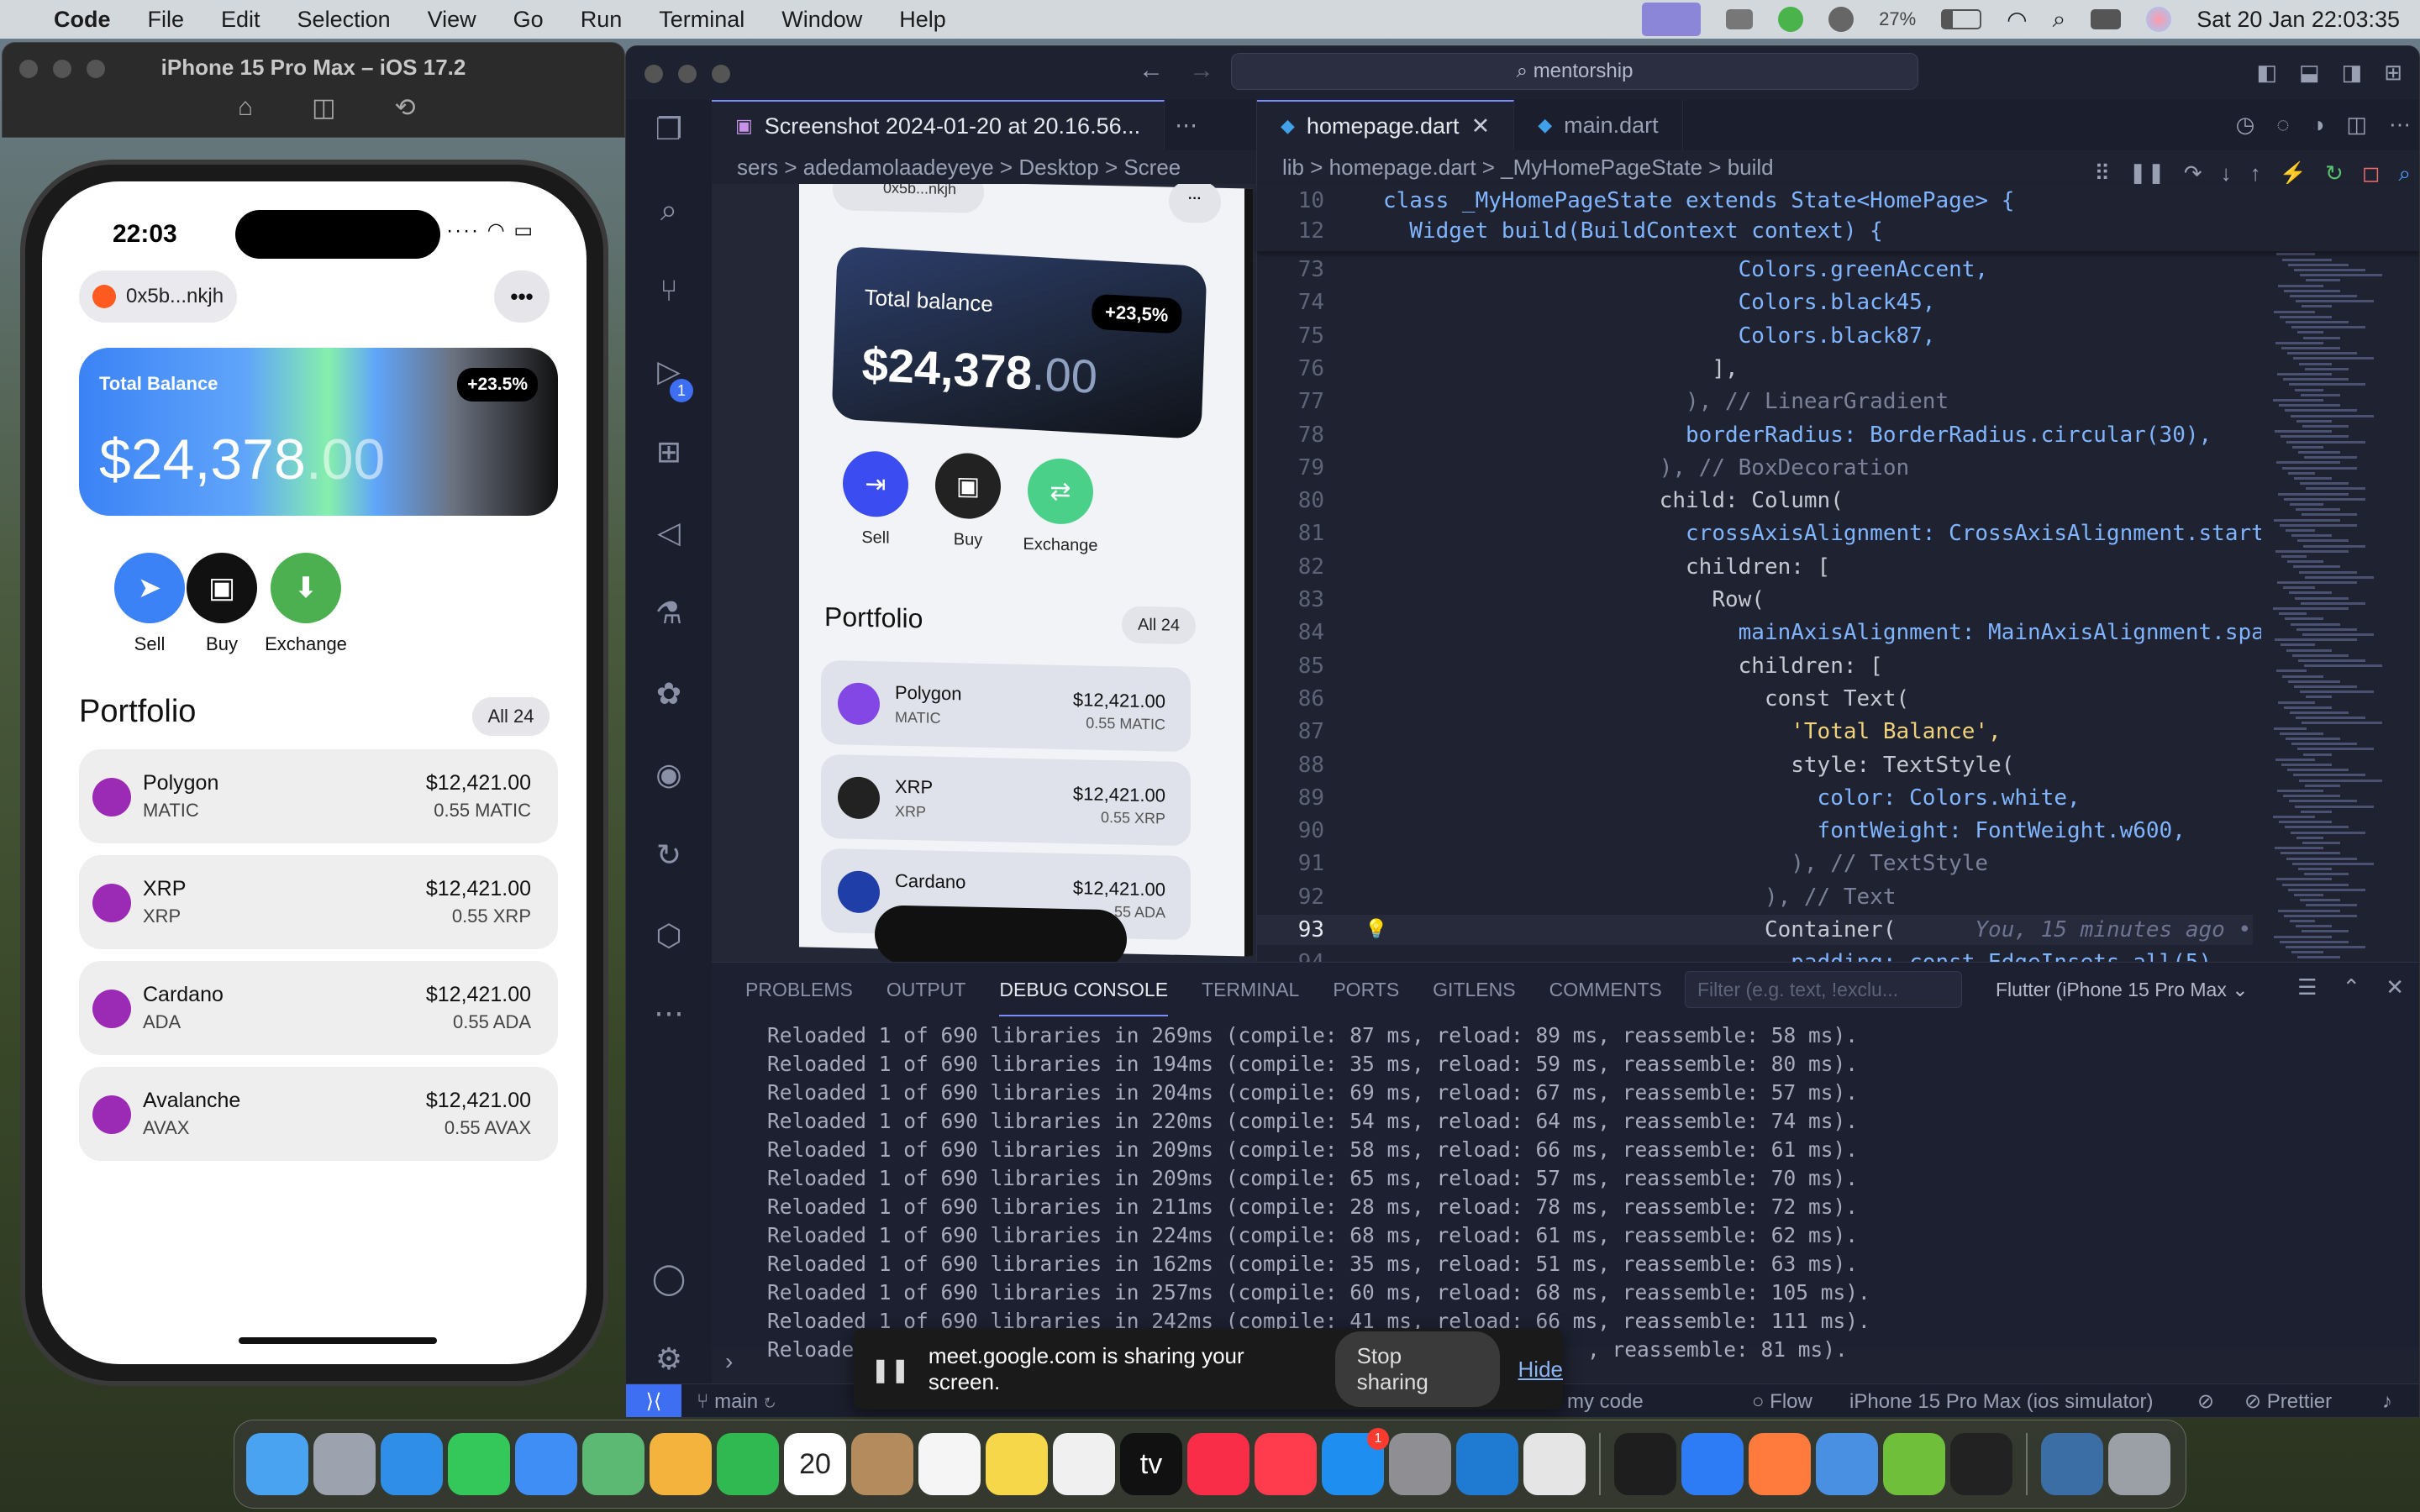 The height and width of the screenshot is (1512, 2420). What do you see at coordinates (1645, 1464) in the screenshot?
I see `figma-icon` at bounding box center [1645, 1464].